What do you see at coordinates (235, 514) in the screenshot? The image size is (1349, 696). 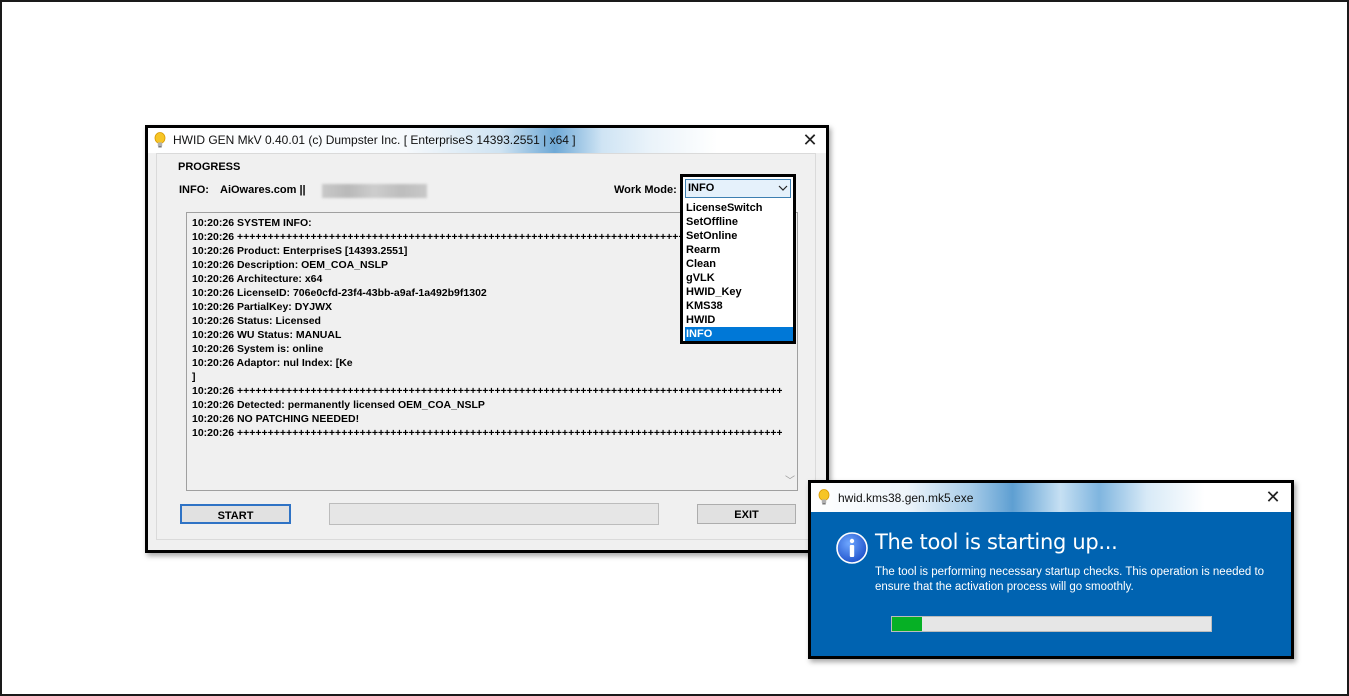 I see `start-button: START` at bounding box center [235, 514].